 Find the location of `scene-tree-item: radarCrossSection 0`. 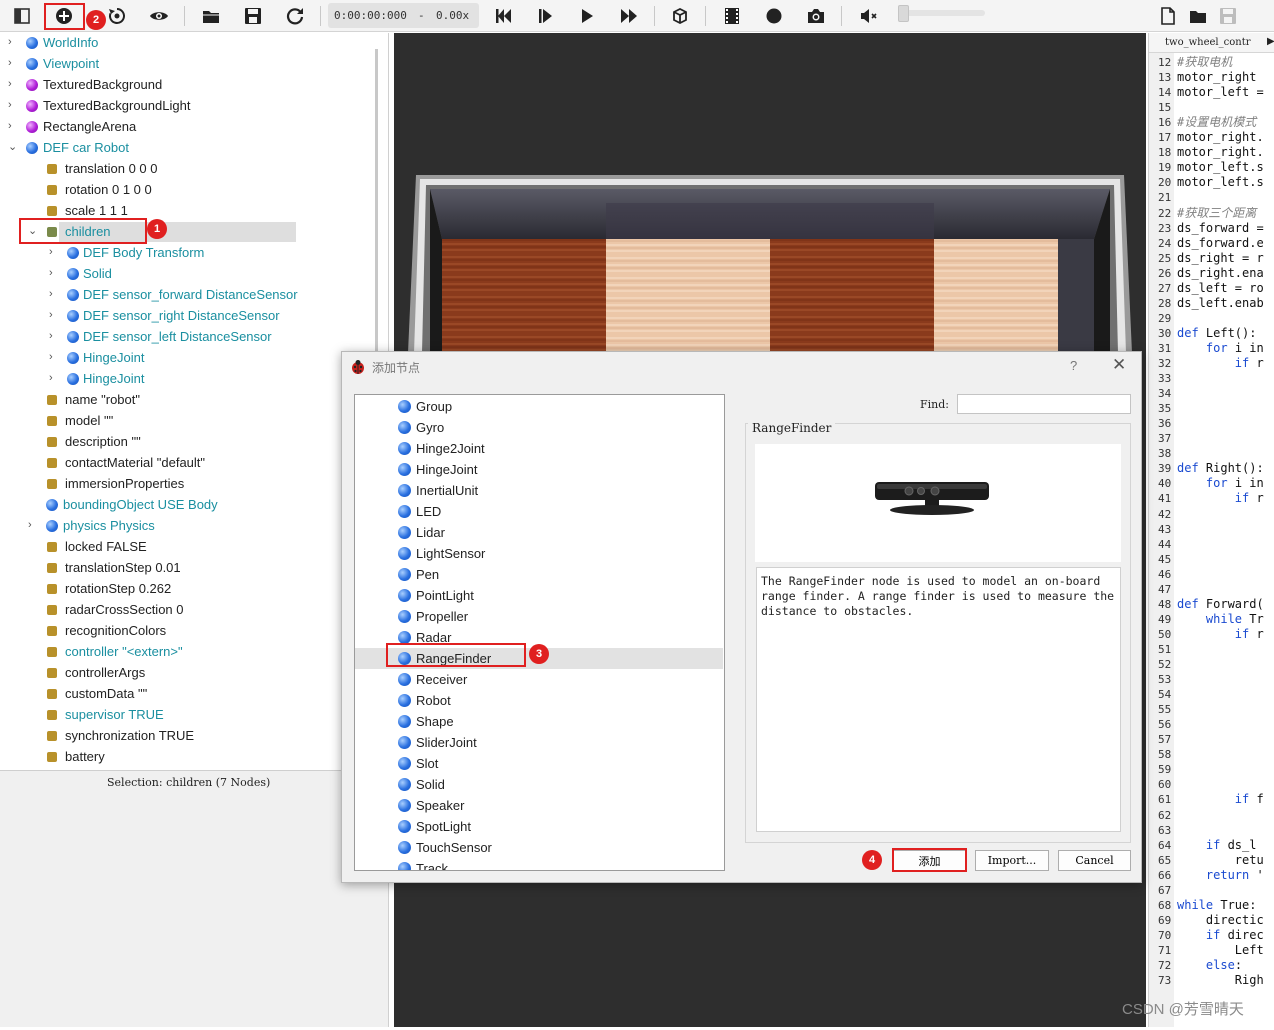

scene-tree-item: radarCrossSection 0 is located at coordinates (185, 609).